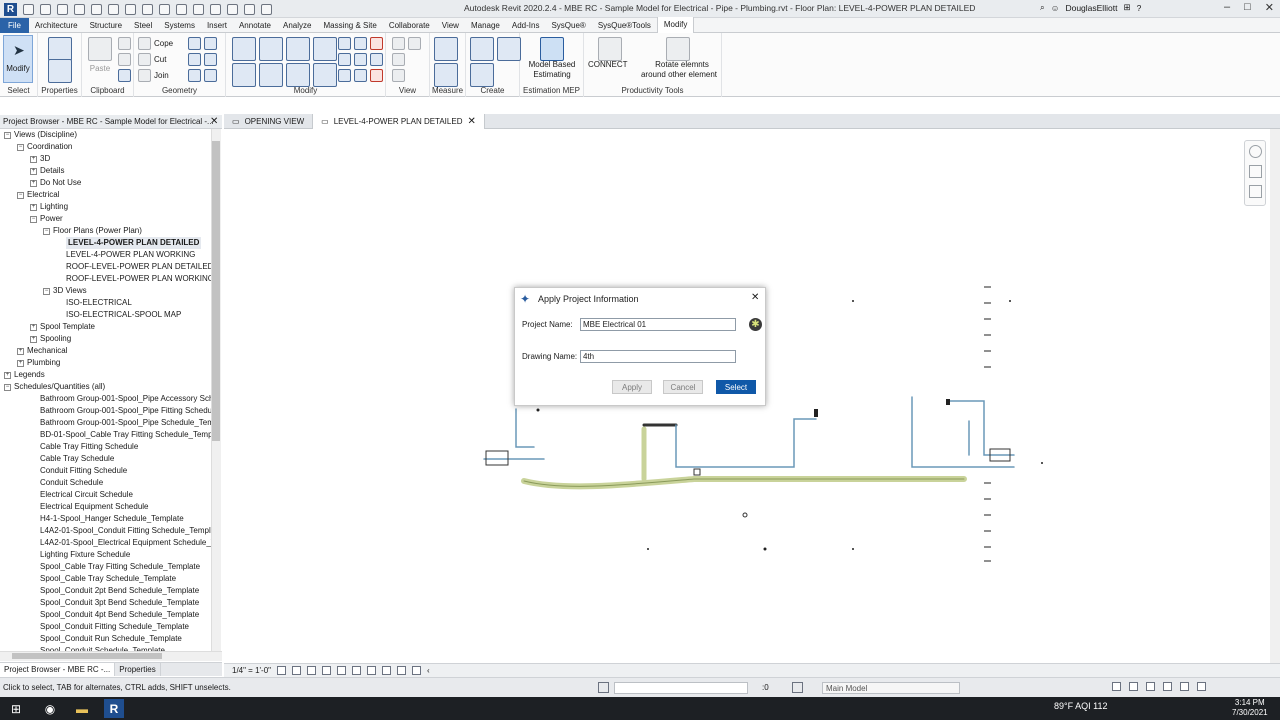 The image size is (1280, 720). I want to click on delete-icon, so click(376, 75).